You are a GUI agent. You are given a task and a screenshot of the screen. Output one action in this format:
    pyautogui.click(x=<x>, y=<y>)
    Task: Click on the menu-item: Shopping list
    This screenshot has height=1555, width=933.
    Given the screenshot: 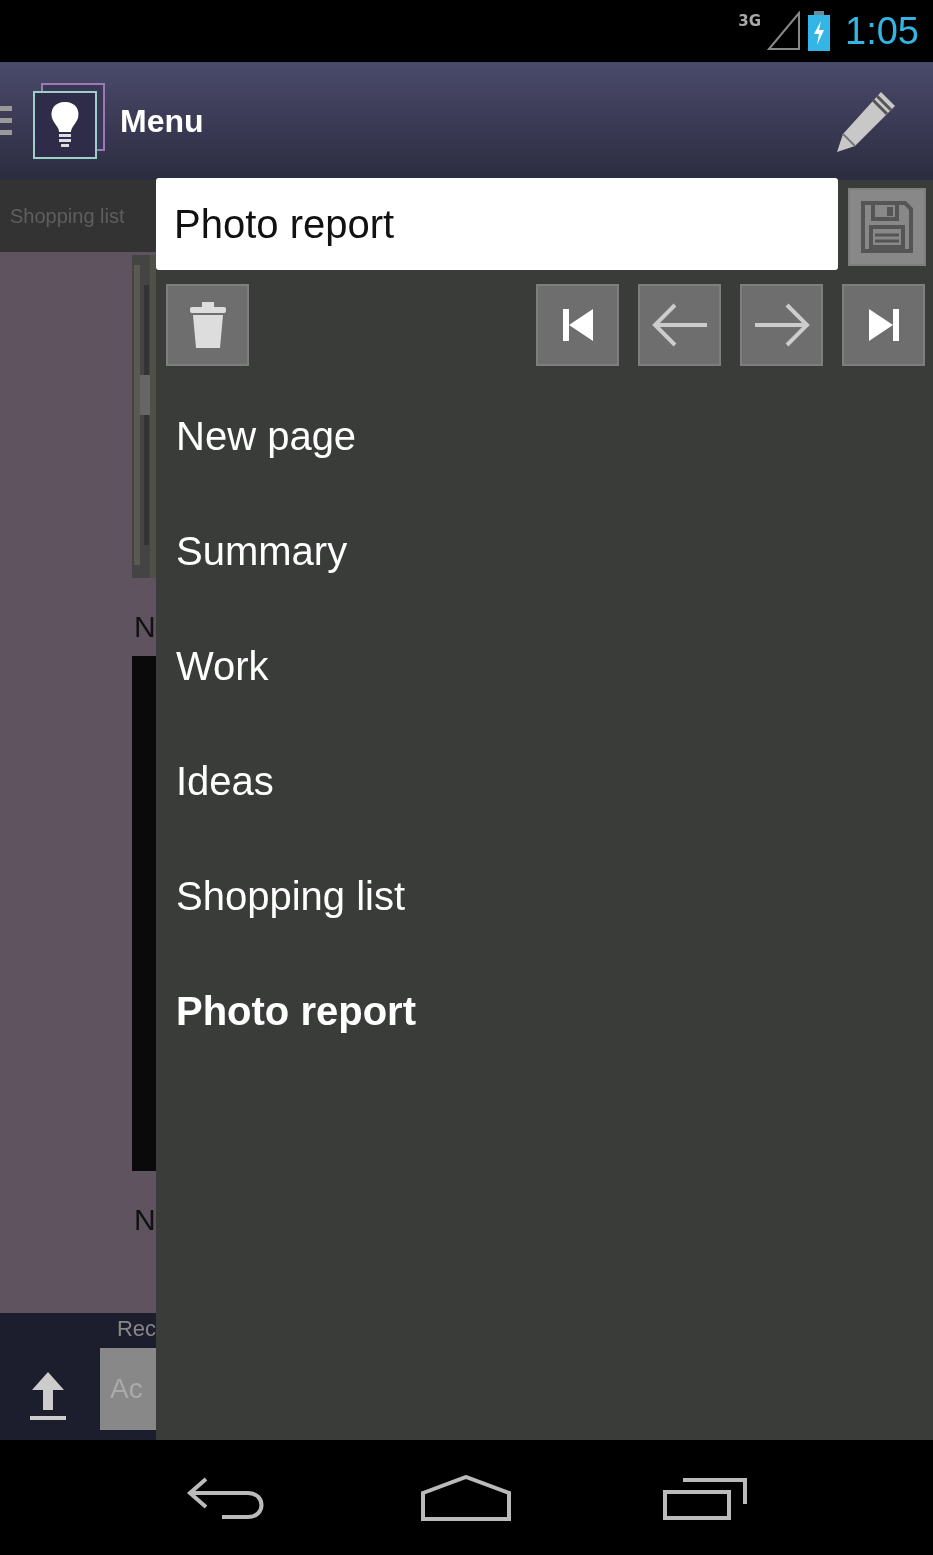 What is the action you would take?
    pyautogui.click(x=544, y=913)
    